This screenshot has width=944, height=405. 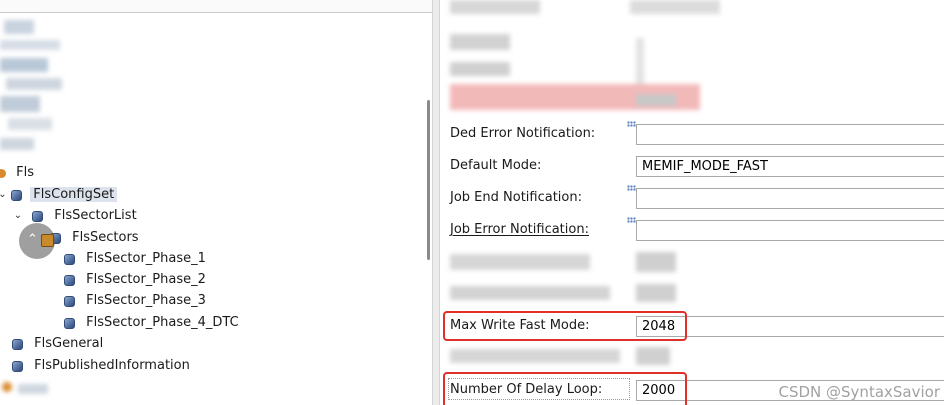 What do you see at coordinates (162, 322) in the screenshot?
I see `tree-item-label: FlsSector_Phase_4_DTC` at bounding box center [162, 322].